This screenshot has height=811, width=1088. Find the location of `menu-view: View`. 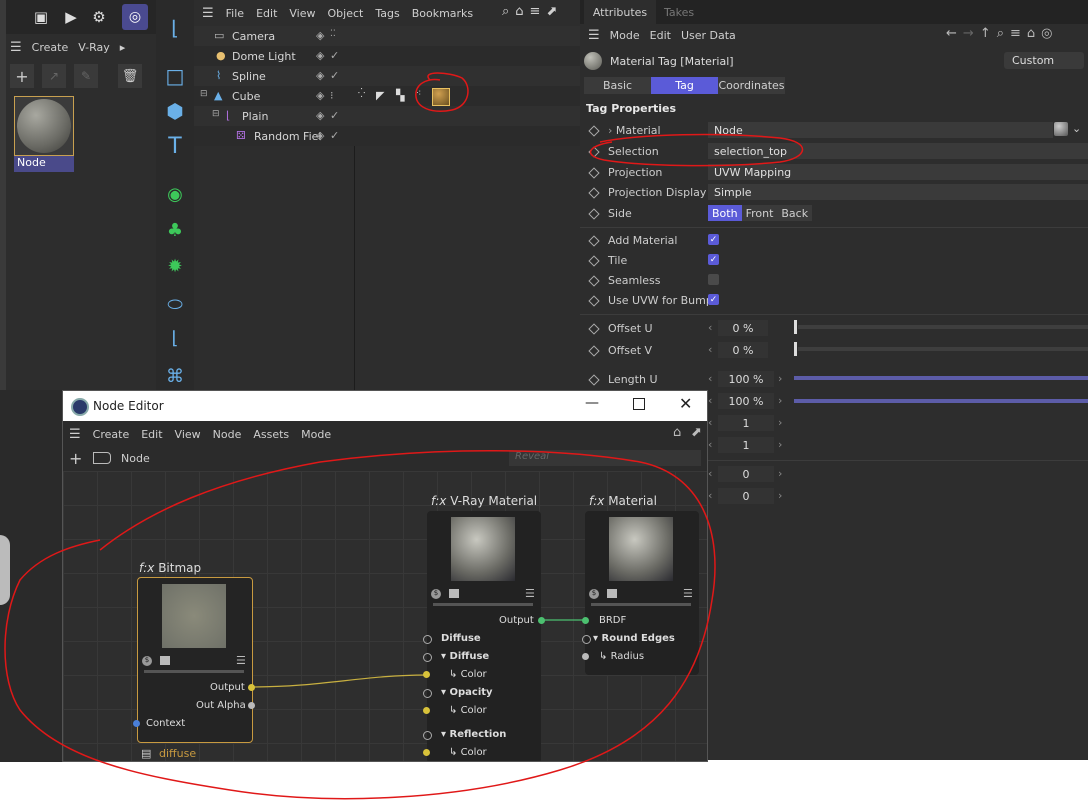

menu-view: View is located at coordinates (302, 13).